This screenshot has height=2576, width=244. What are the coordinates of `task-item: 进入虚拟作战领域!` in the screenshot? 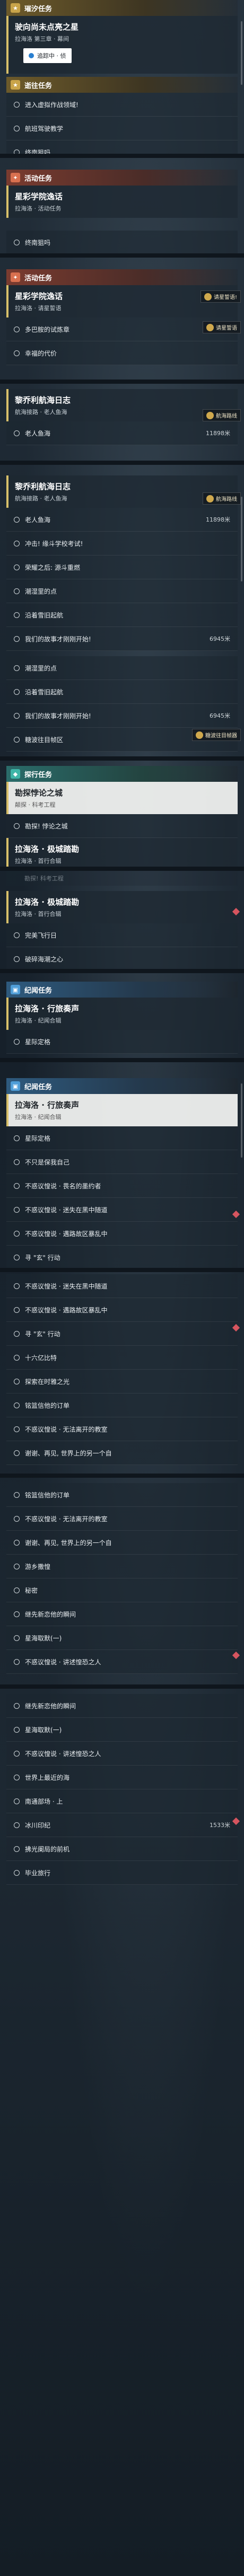 It's located at (122, 105).